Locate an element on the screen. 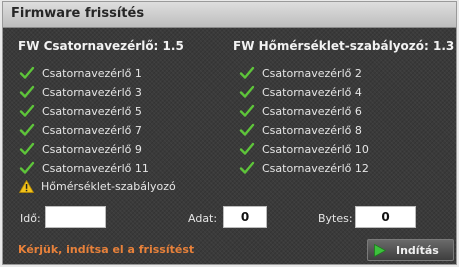 This screenshot has height=267, width=459. list-item-label: Csatornavezérlő 11 is located at coordinates (95, 168).